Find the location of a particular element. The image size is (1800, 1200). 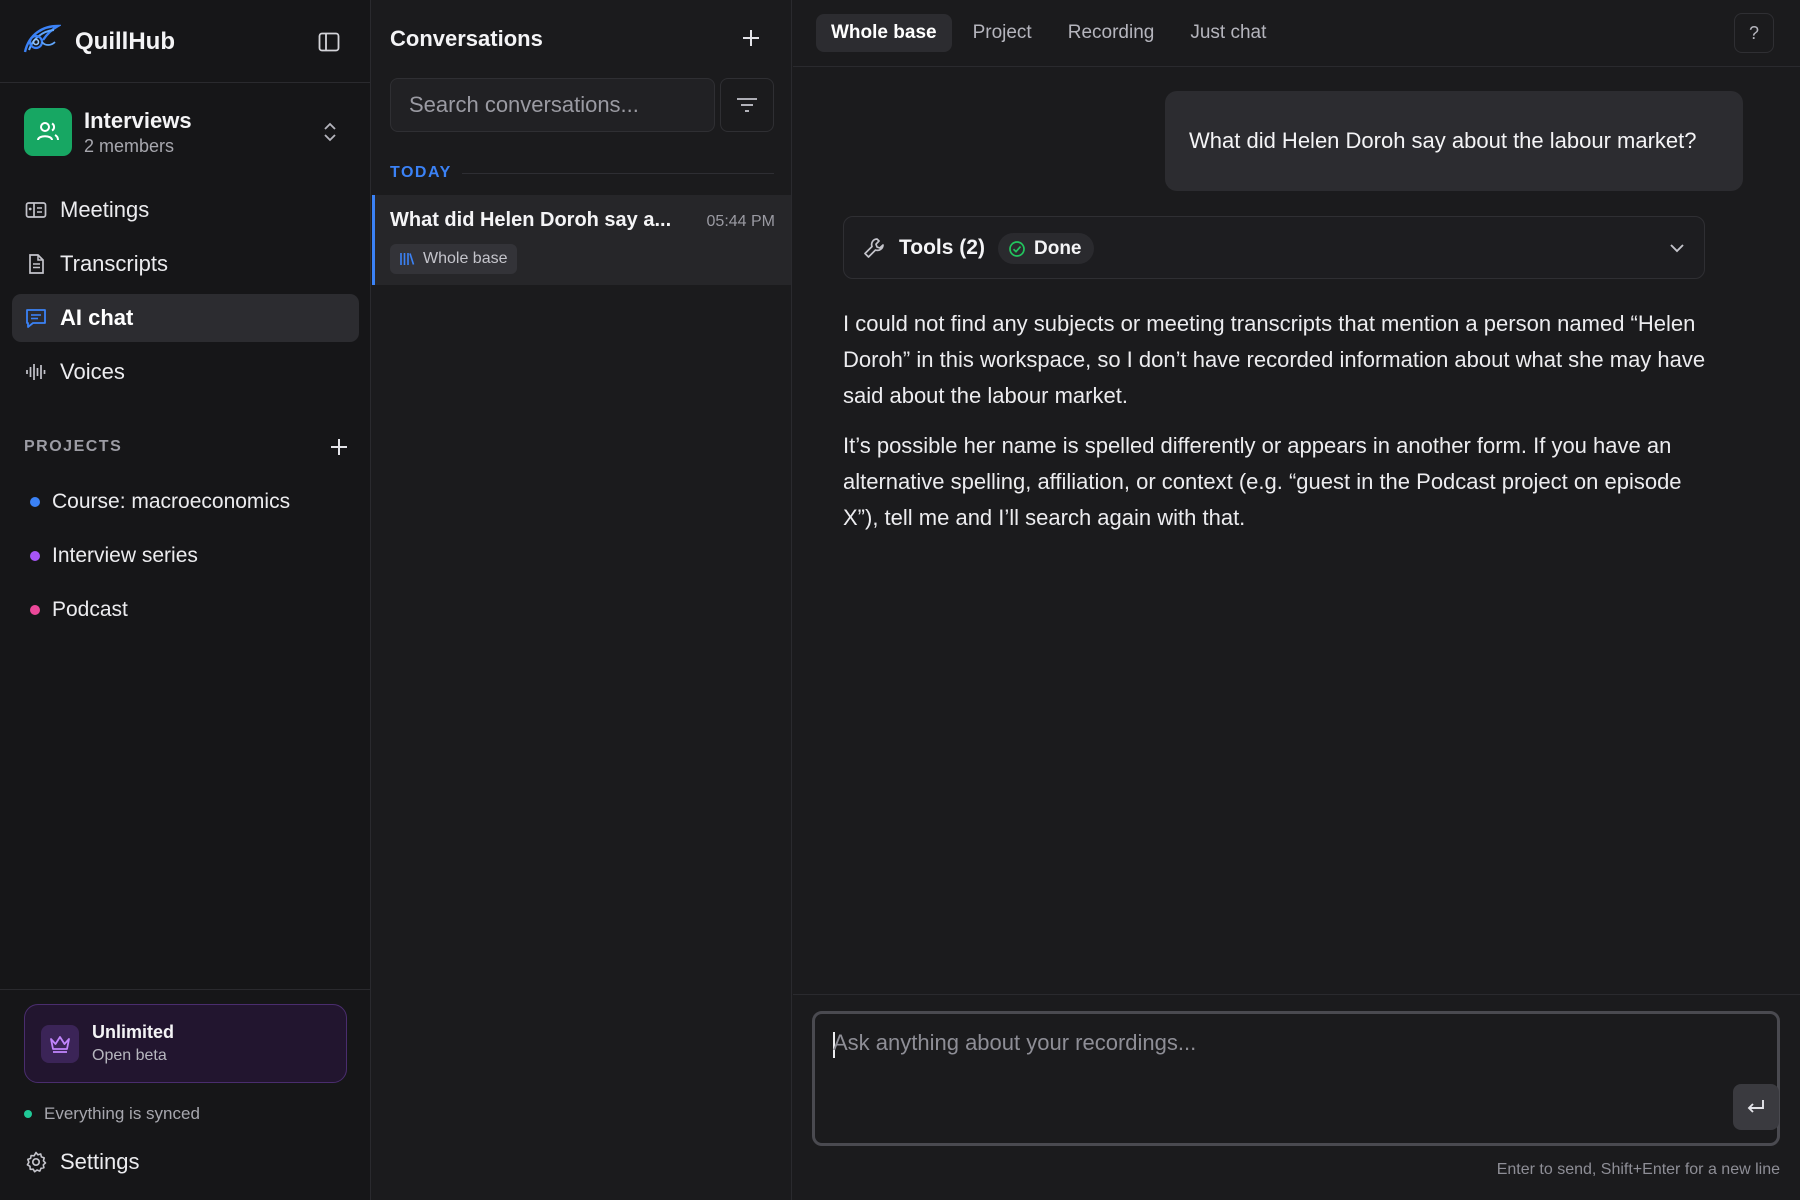

waveform-icon is located at coordinates (36, 372).